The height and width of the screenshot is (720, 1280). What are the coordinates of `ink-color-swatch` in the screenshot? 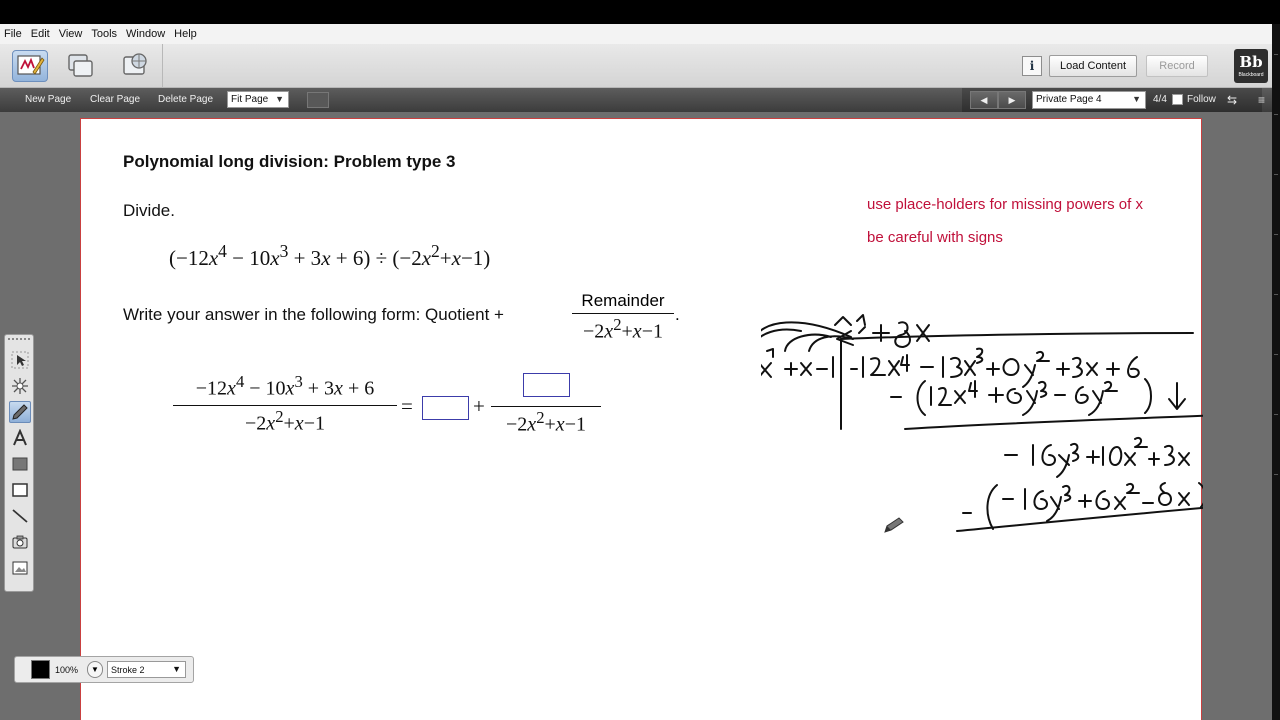 It's located at (40, 669).